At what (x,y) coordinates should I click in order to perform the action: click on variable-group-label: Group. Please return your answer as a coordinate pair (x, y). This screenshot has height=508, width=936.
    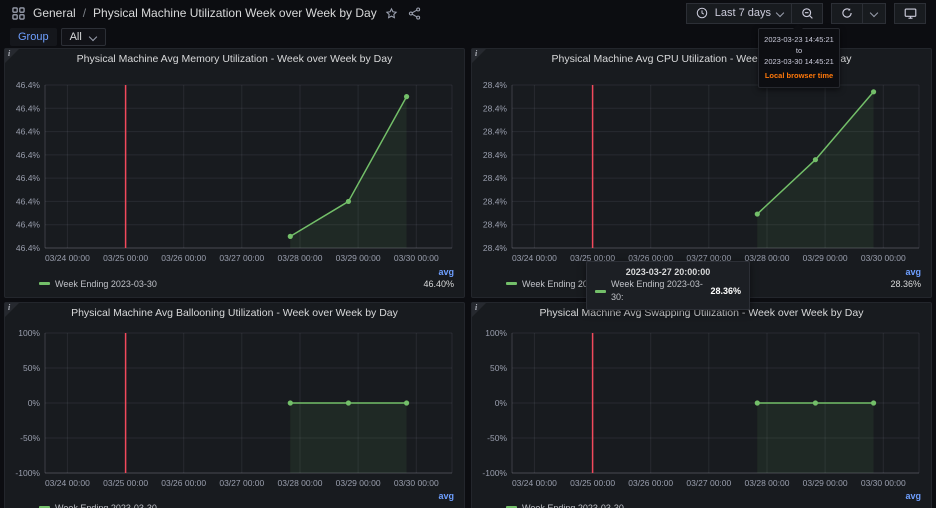
    Looking at the image, I should click on (33, 37).